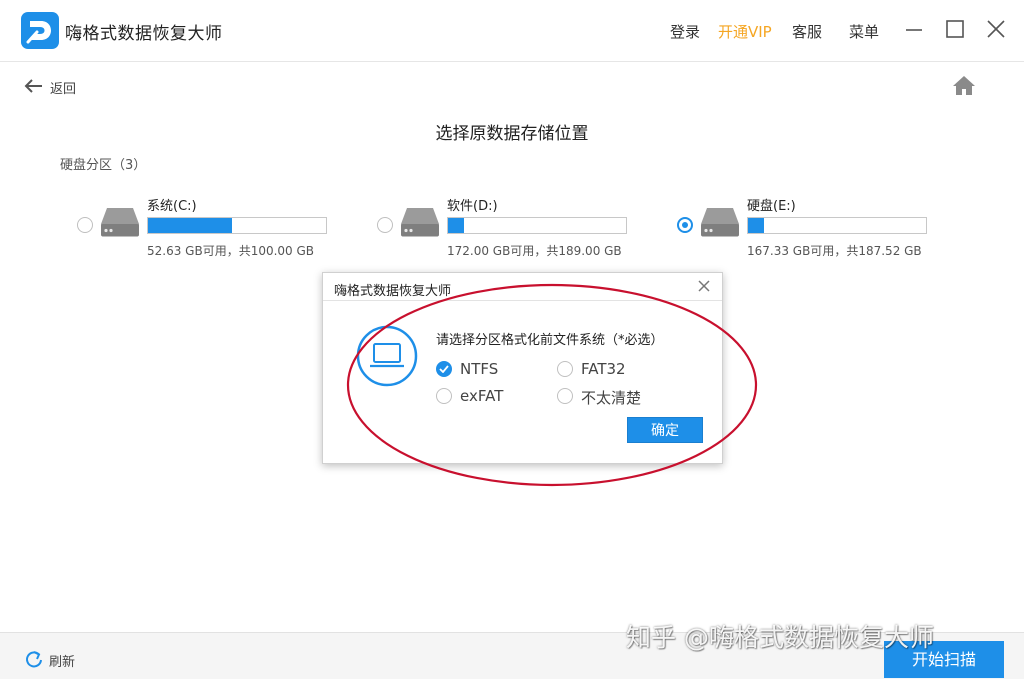  What do you see at coordinates (387, 358) in the screenshot?
I see `computer-icon` at bounding box center [387, 358].